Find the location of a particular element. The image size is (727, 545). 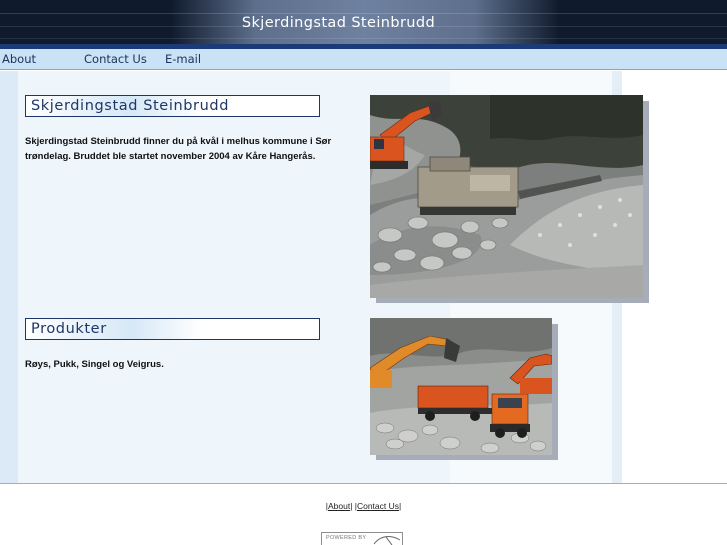

quarry-trucks-image is located at coordinates (461, 386).